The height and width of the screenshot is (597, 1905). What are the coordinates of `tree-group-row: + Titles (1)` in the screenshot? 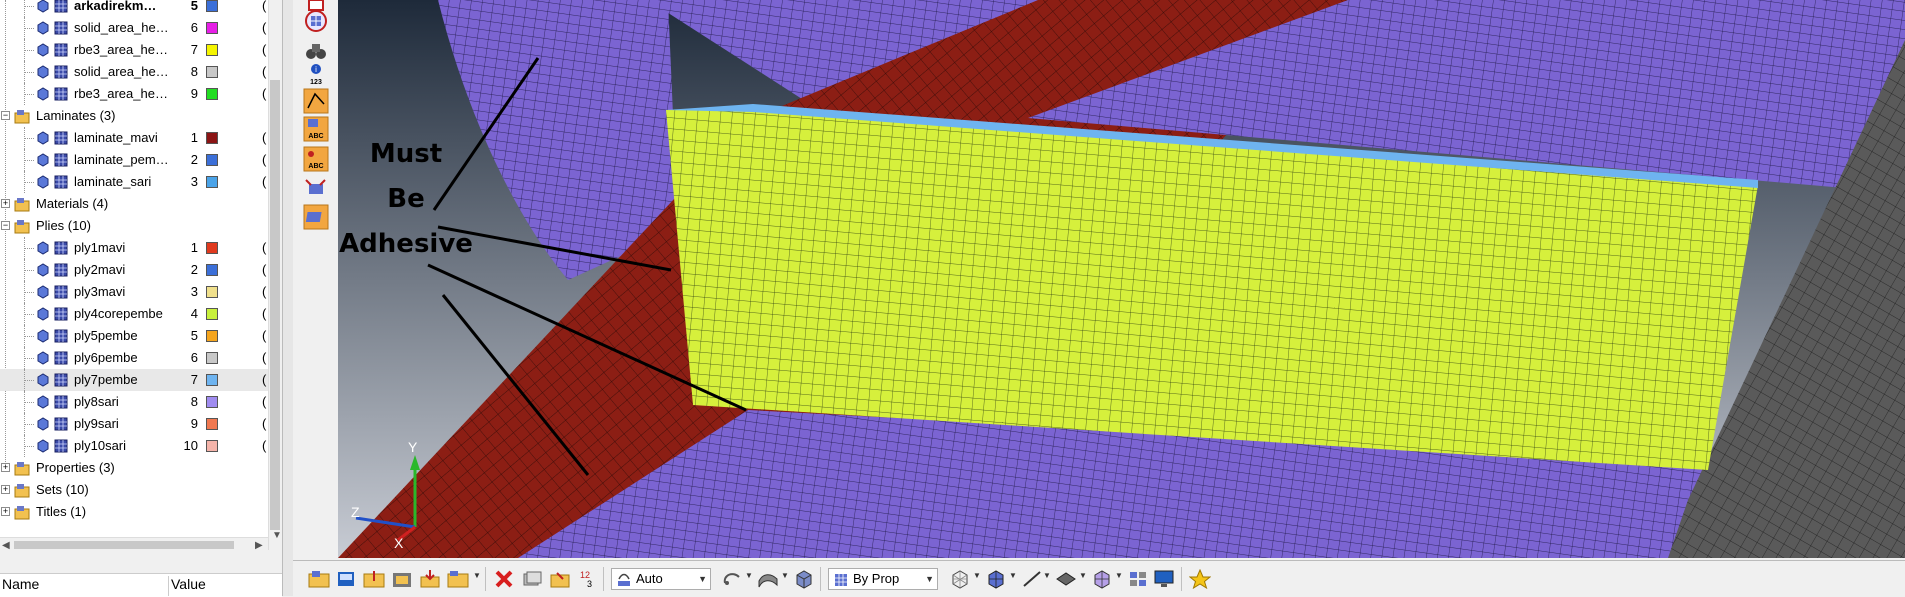 It's located at (134, 512).